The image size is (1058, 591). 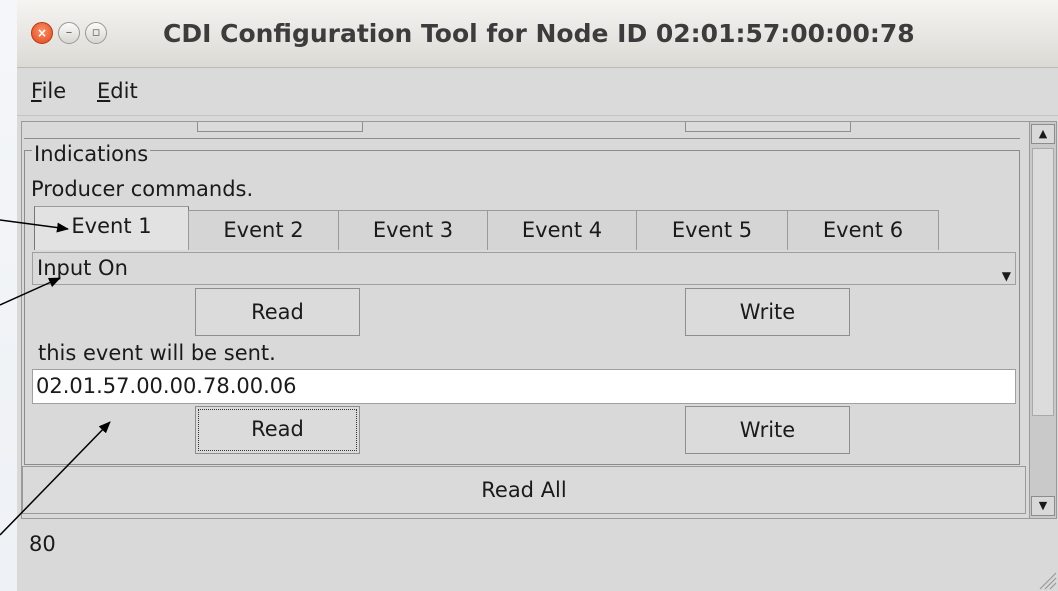 I want to click on tab-event-4: Event 4, so click(x=562, y=230).